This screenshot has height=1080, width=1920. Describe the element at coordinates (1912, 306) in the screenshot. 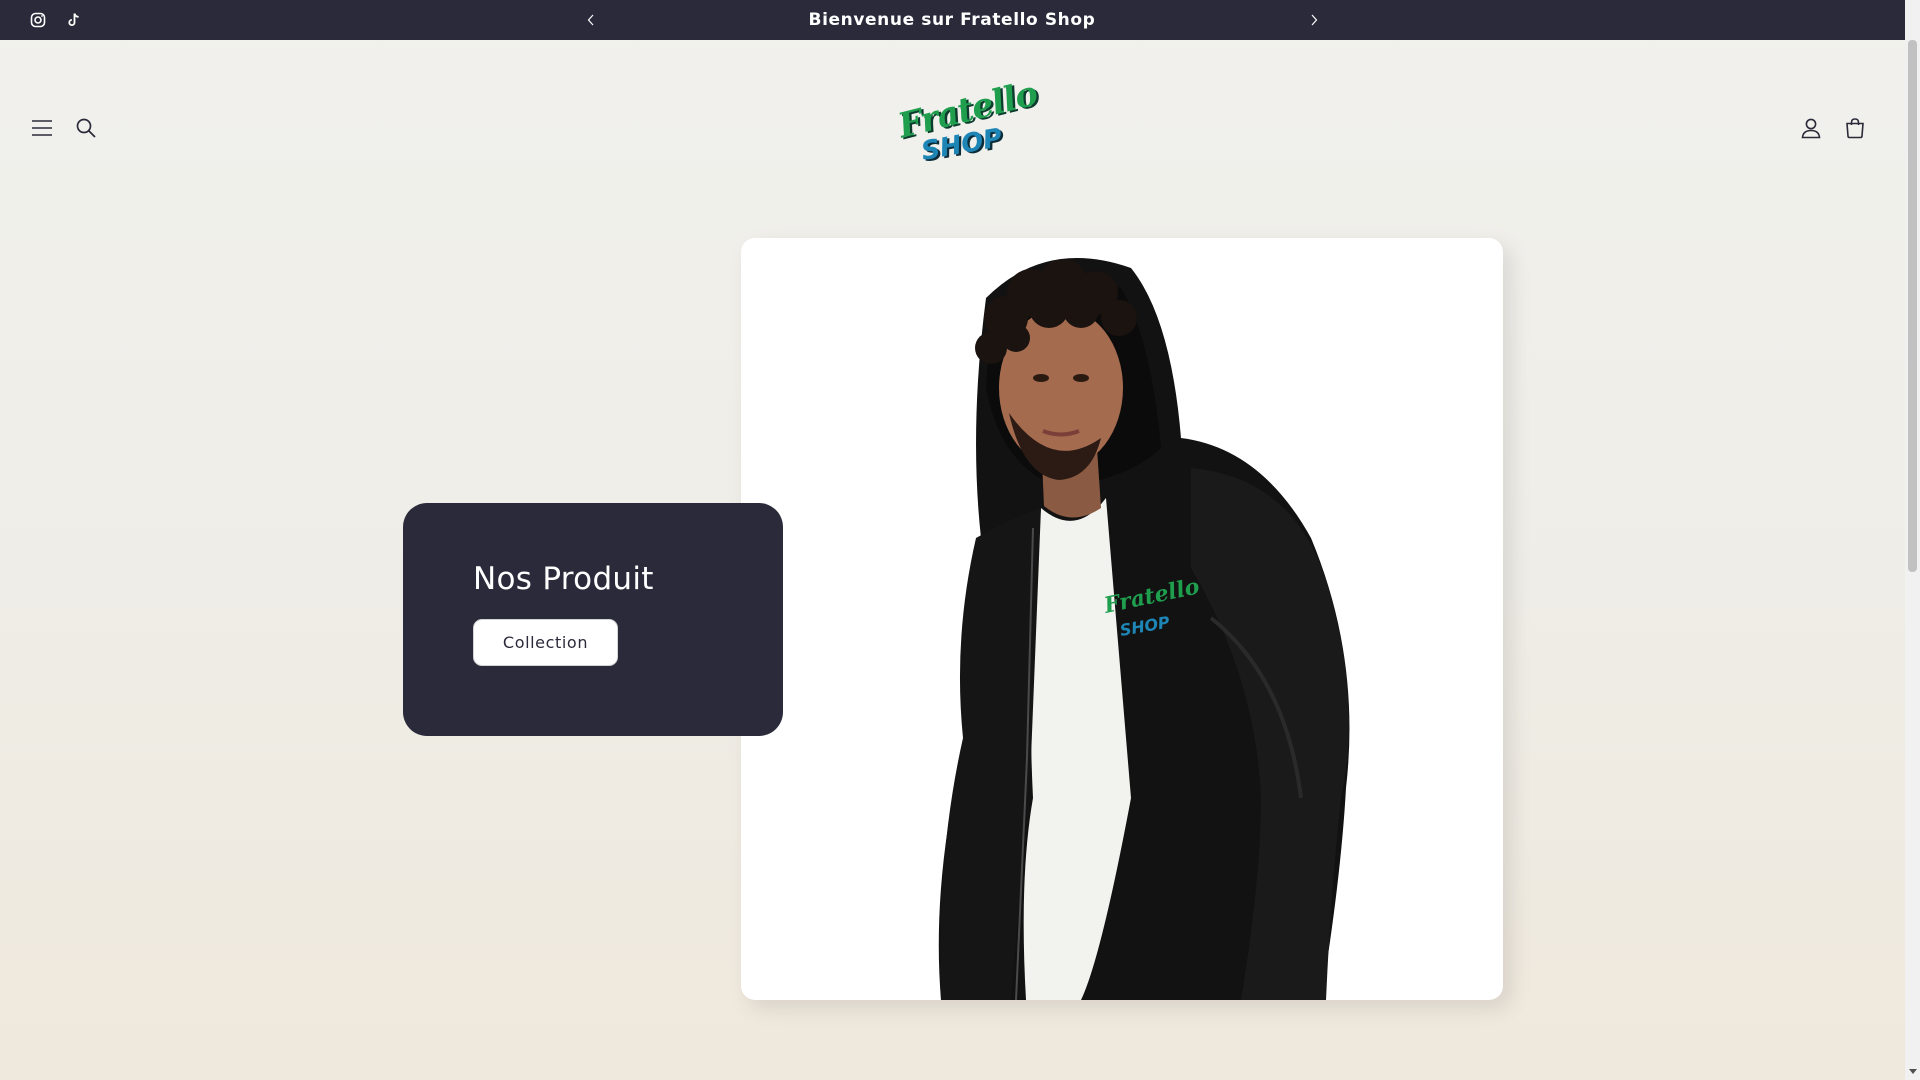

I see `scrollbar-thumb` at that location.